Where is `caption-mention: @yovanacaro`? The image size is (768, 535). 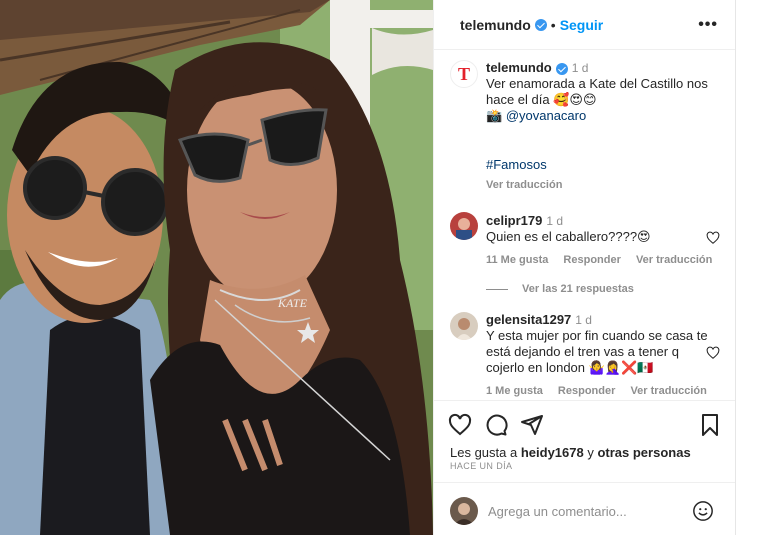
caption-mention: @yovanacaro is located at coordinates (546, 115).